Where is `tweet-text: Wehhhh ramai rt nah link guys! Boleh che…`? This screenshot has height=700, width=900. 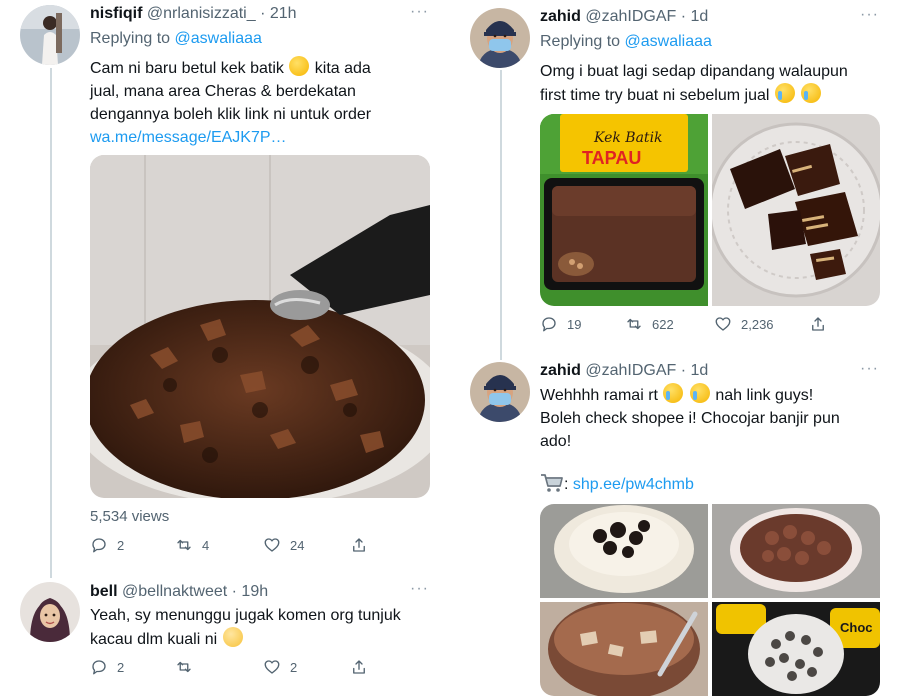 tweet-text: Wehhhh ramai rt nah link guys! Boleh che… is located at coordinates (712, 418).